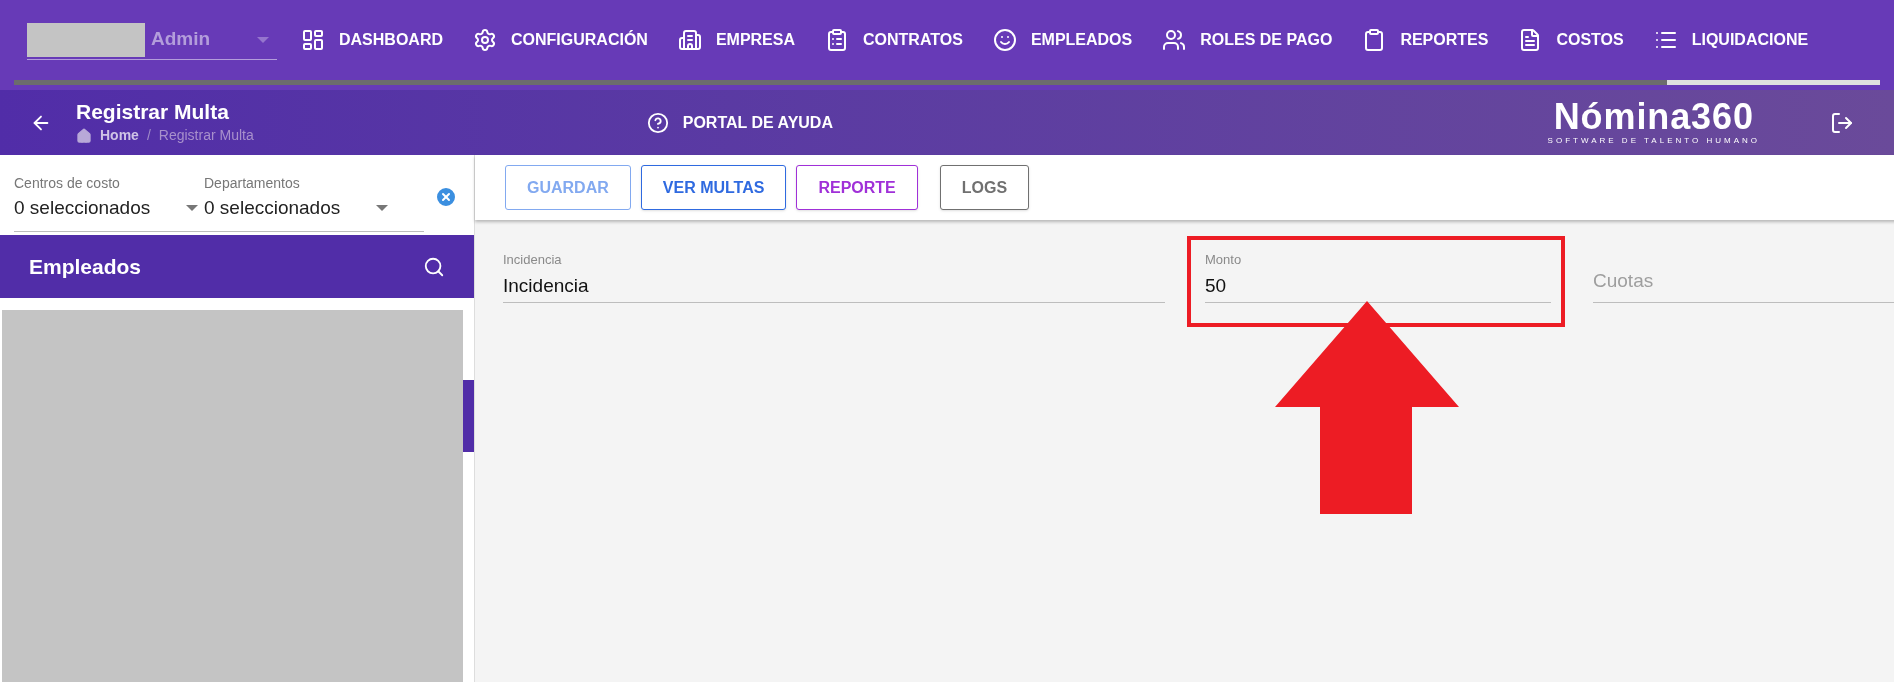 The image size is (1894, 682). What do you see at coordinates (1004, 40) in the screenshot?
I see `smiley-icon` at bounding box center [1004, 40].